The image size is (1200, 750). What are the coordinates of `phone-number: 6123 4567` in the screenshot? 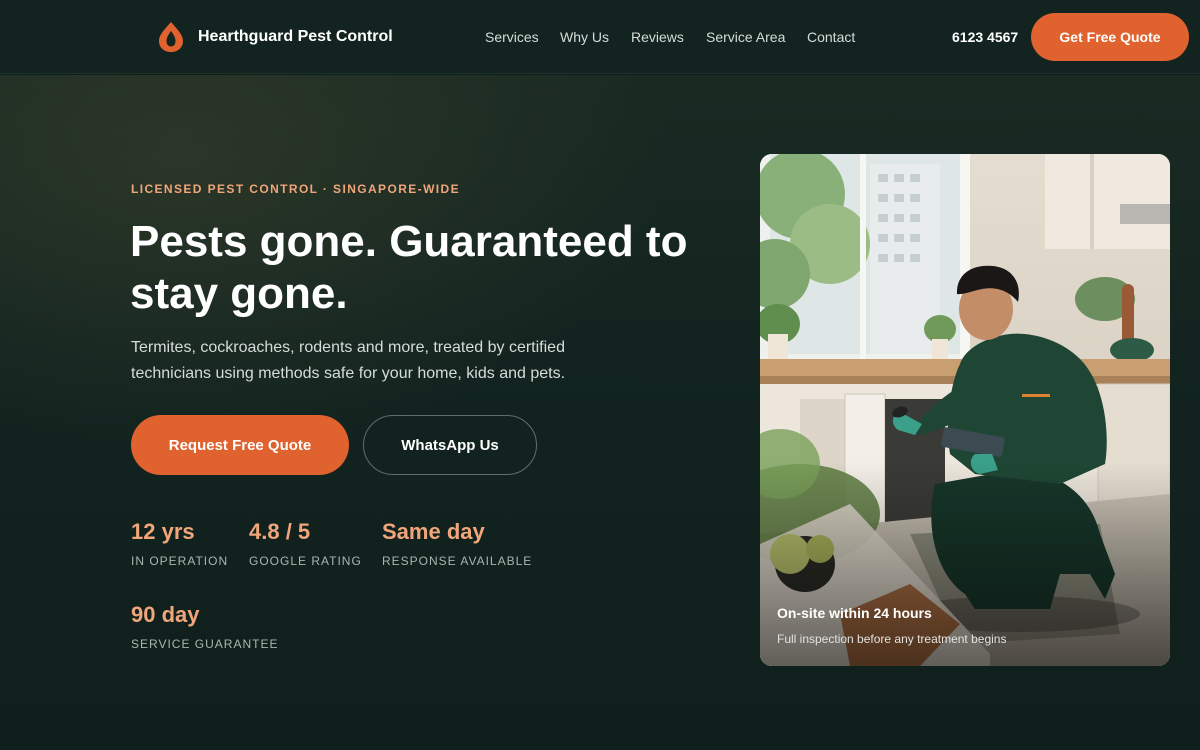 It's located at (985, 37).